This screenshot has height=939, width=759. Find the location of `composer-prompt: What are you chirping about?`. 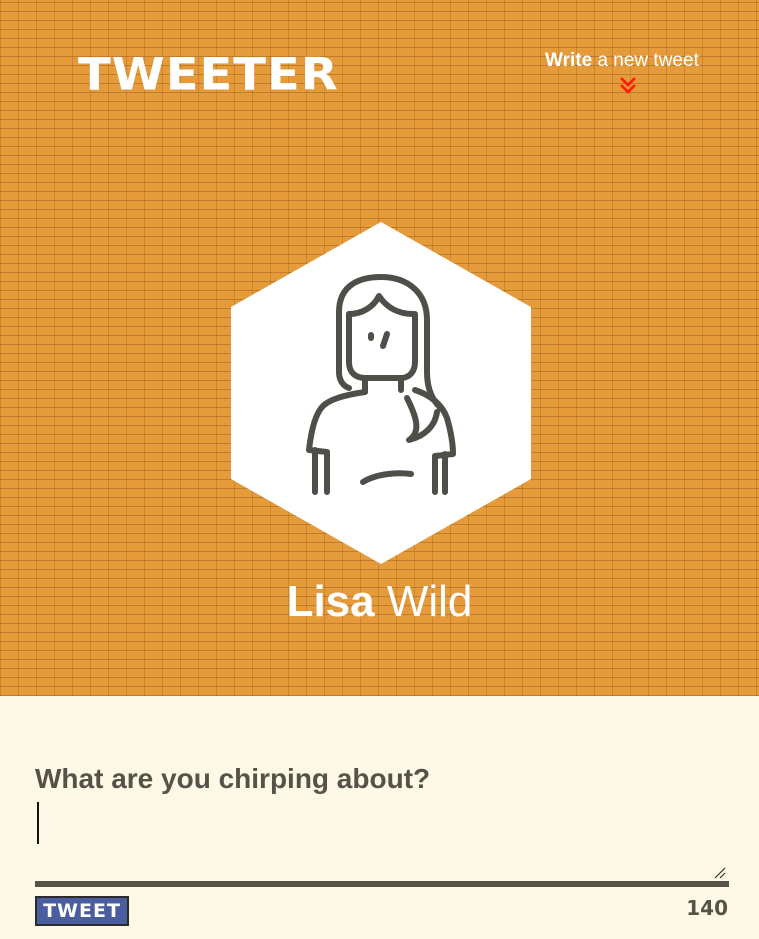

composer-prompt: What are you chirping about? is located at coordinates (233, 778).